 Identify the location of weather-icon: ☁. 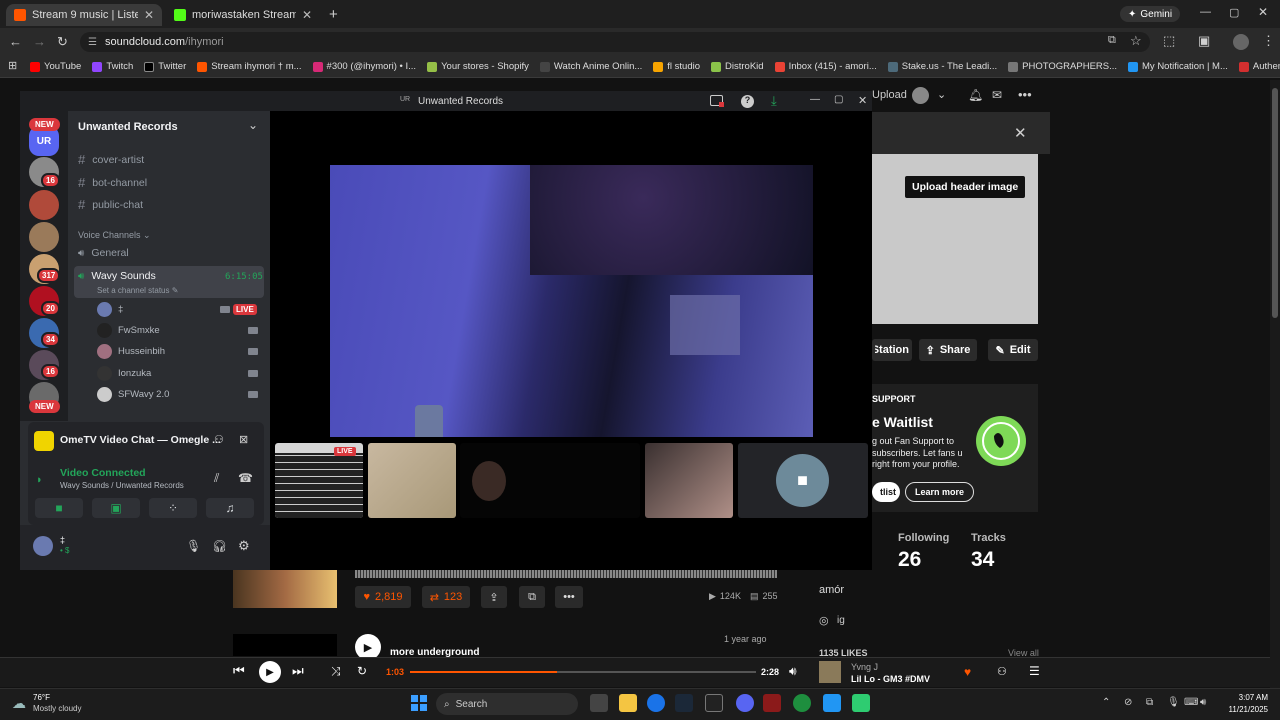
(19, 703).